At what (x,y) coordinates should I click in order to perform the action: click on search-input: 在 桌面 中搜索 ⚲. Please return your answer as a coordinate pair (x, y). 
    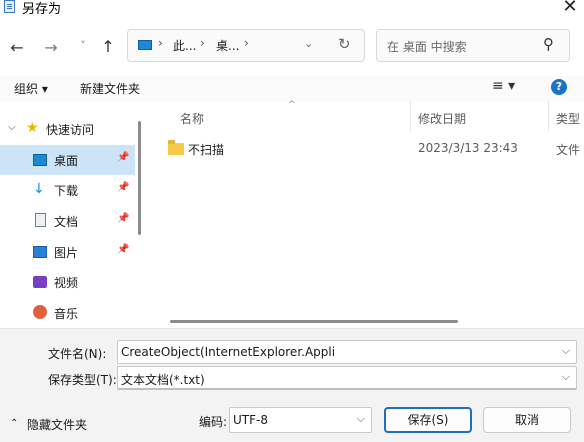
    Looking at the image, I should click on (473, 45).